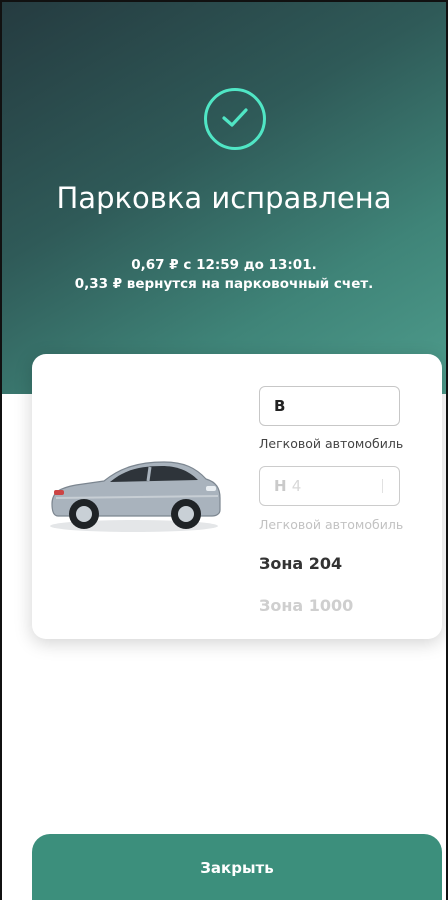 The width and height of the screenshot is (448, 900). Describe the element at coordinates (237, 867) in the screenshot. I see `close-button: Закрыть` at that location.